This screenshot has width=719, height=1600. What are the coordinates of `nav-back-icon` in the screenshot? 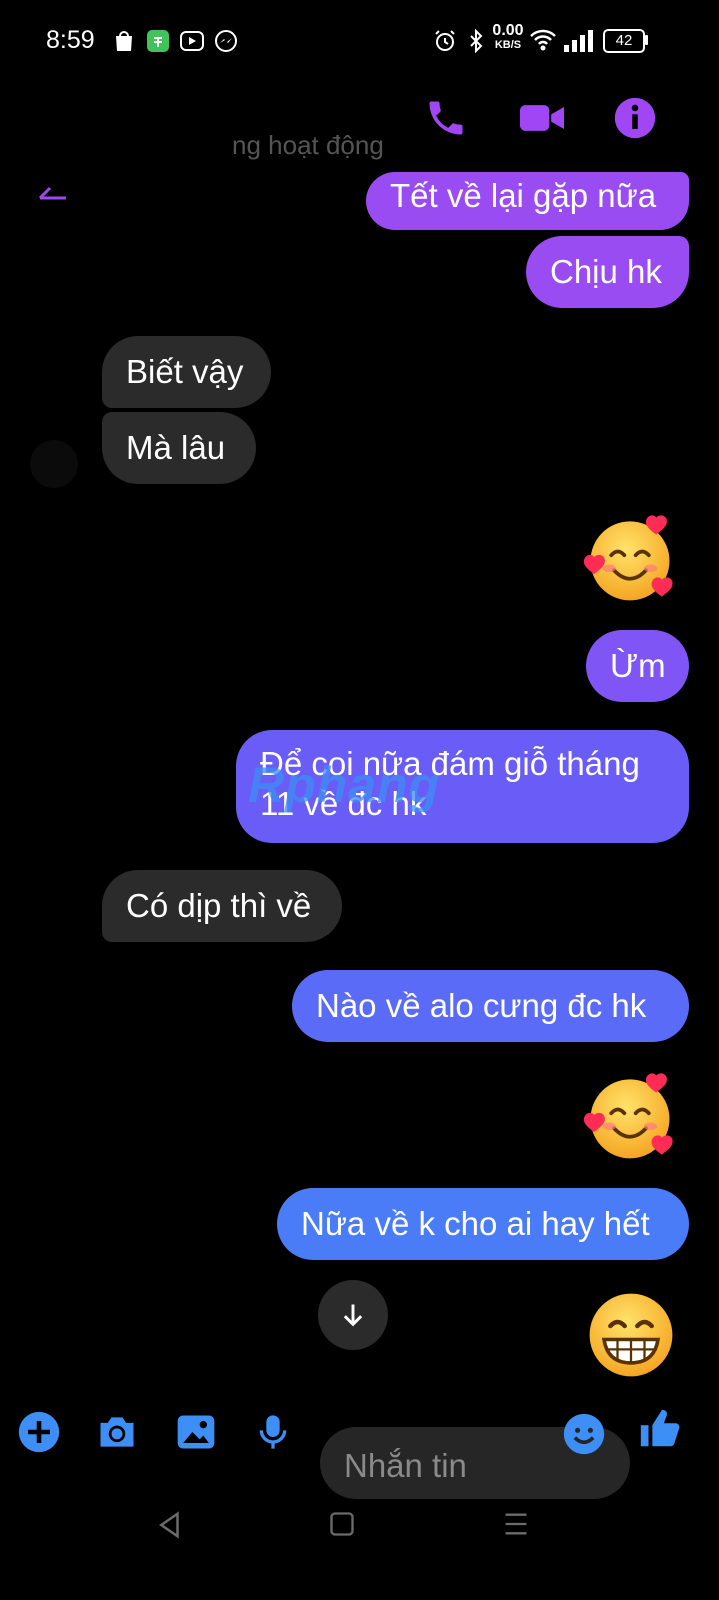 It's located at (170, 1525).